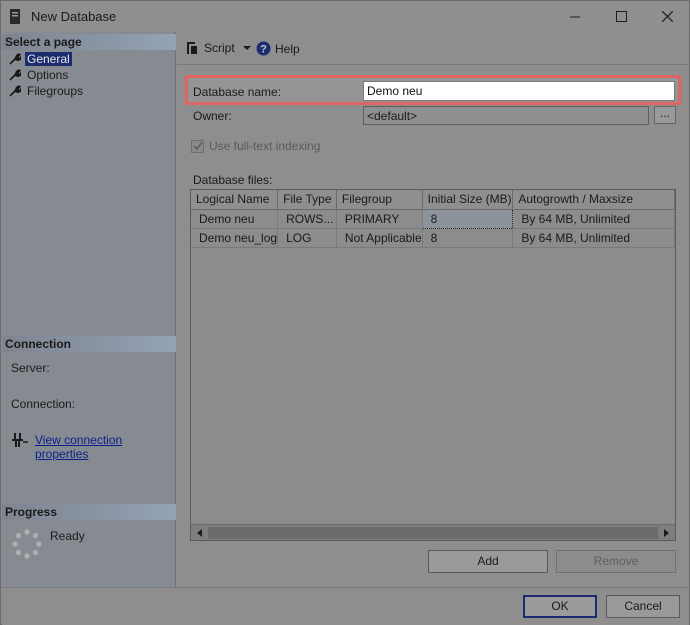 The width and height of the screenshot is (690, 625). I want to click on window-title: New Database, so click(74, 16).